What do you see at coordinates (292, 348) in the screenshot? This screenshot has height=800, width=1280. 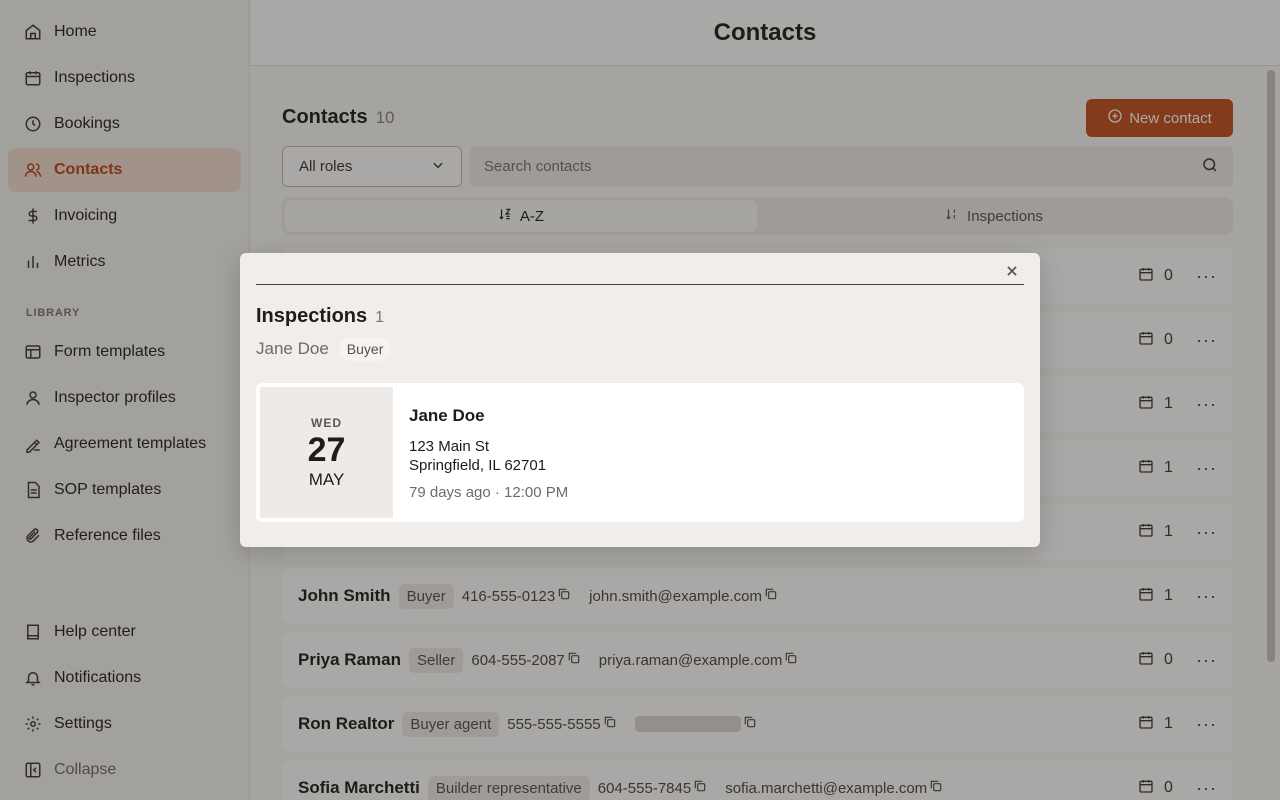 I see `modal-contact-name: Jane Doe` at bounding box center [292, 348].